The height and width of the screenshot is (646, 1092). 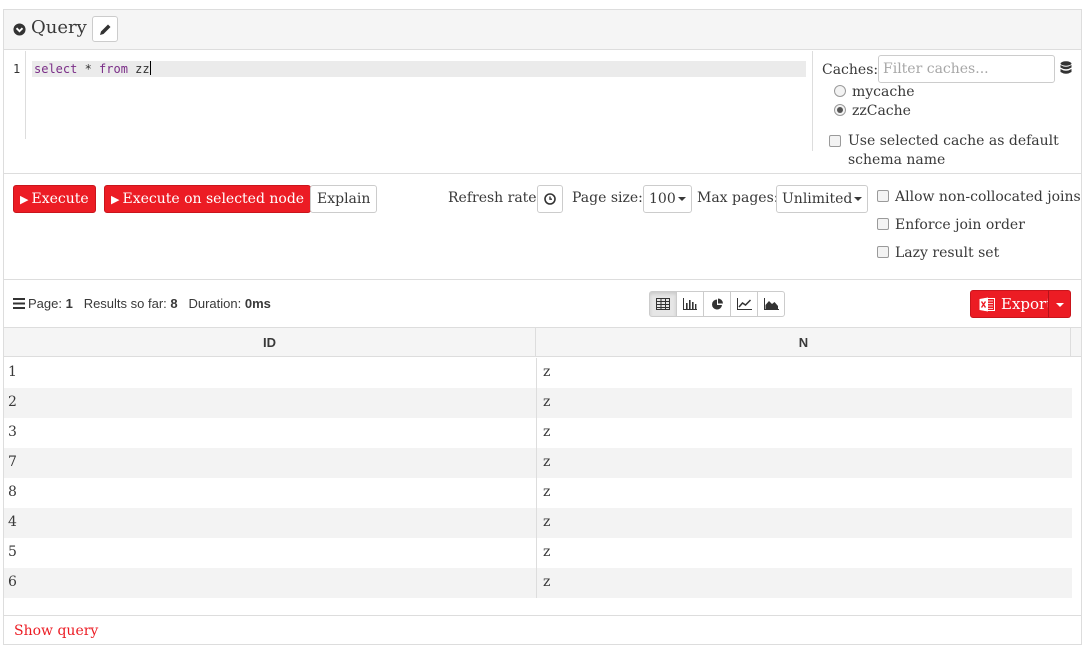 What do you see at coordinates (69, 303) in the screenshot?
I see `page-value: 1` at bounding box center [69, 303].